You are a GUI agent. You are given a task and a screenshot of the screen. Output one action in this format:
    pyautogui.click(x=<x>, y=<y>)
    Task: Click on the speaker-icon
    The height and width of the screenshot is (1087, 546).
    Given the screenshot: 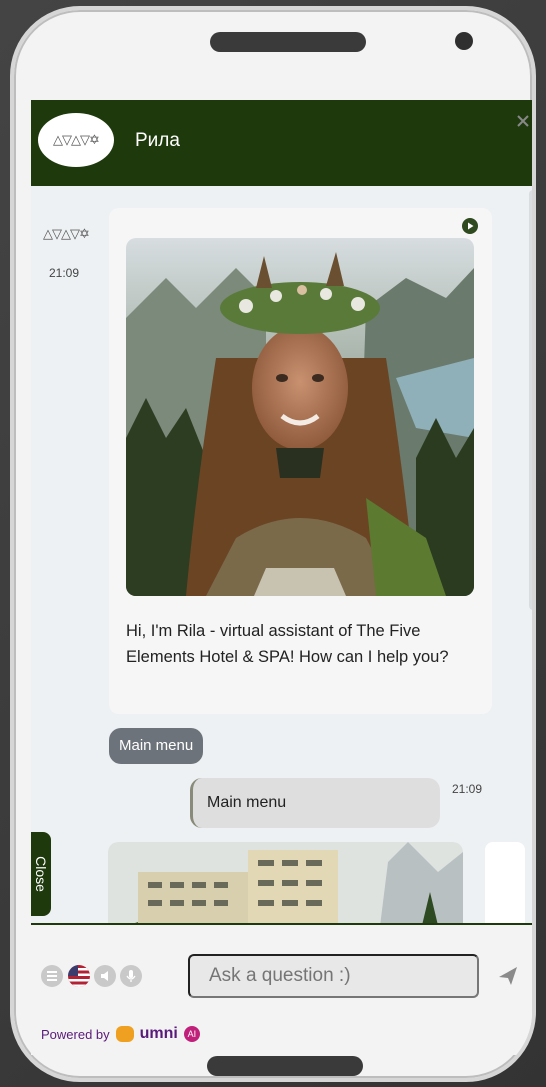 What is the action you would take?
    pyautogui.click(x=105, y=976)
    